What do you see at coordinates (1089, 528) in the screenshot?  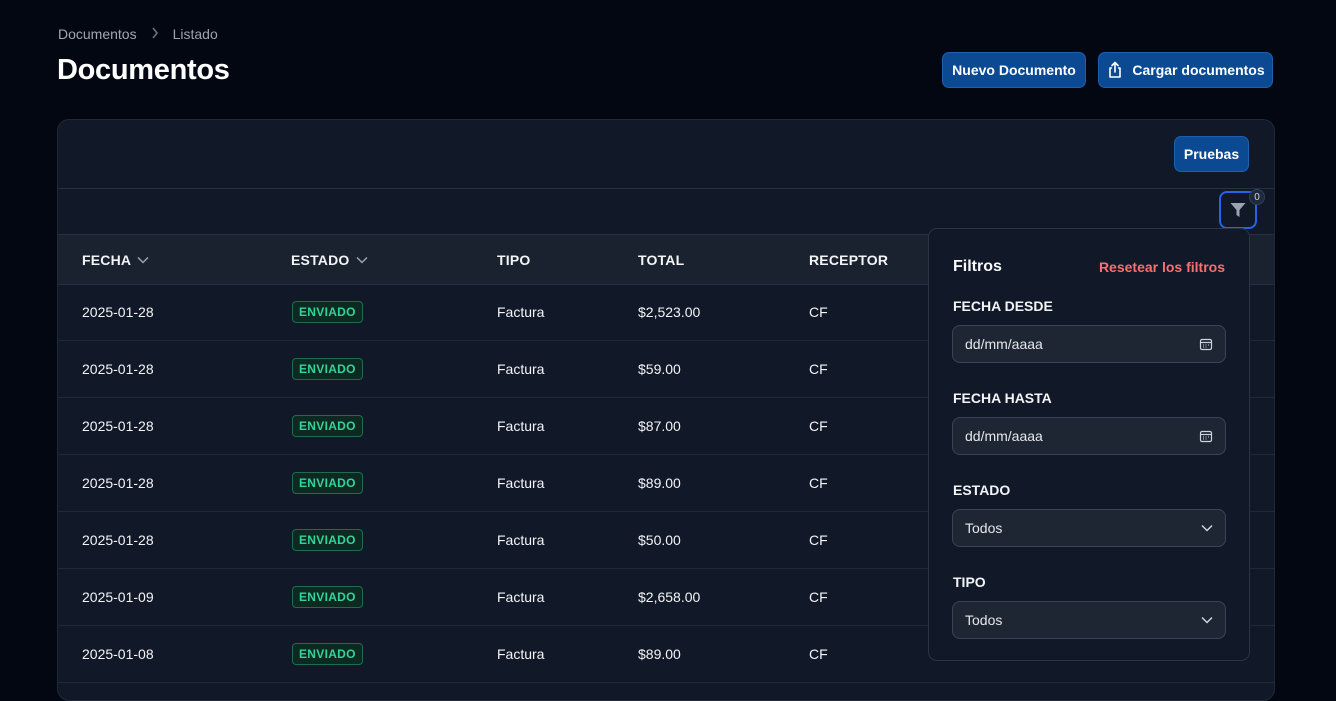 I see `status-select: Todos` at bounding box center [1089, 528].